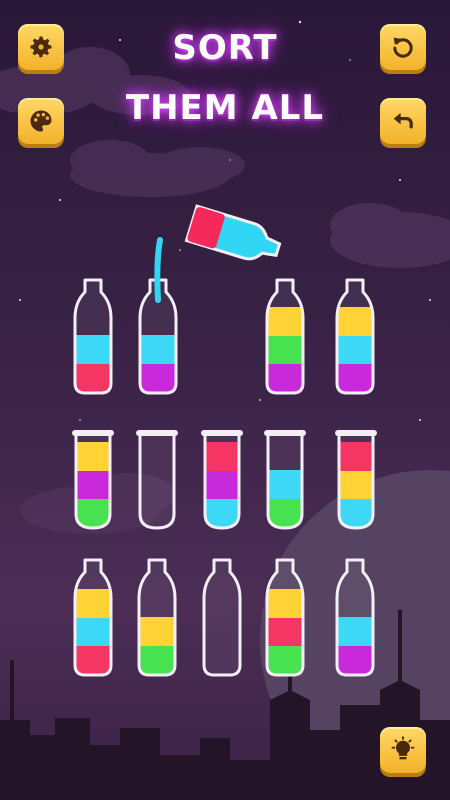 The width and height of the screenshot is (450, 800). Describe the element at coordinates (158, 270) in the screenshot. I see `pour-stream` at that location.